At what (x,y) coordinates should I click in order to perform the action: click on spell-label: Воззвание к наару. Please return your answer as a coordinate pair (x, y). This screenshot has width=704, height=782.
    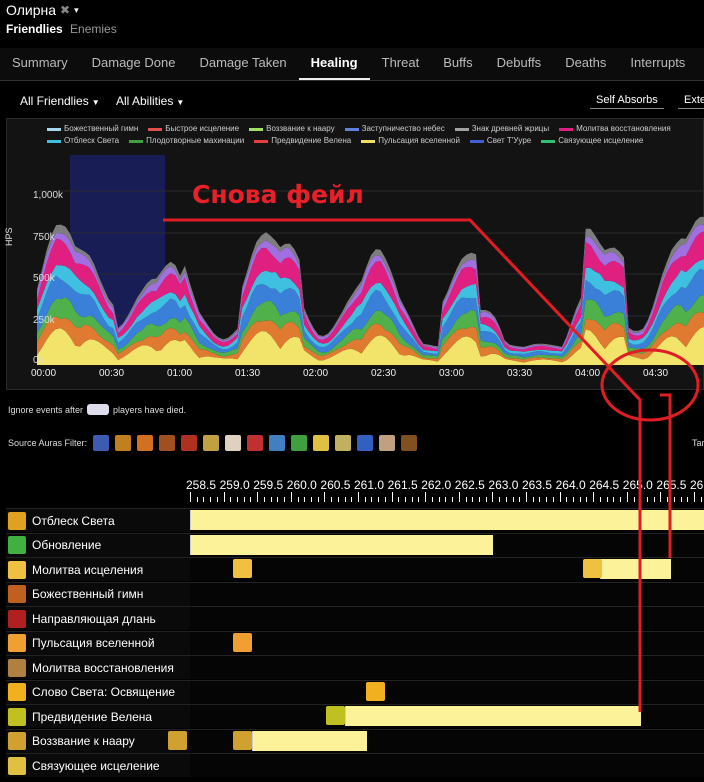
    Looking at the image, I should click on (98, 741).